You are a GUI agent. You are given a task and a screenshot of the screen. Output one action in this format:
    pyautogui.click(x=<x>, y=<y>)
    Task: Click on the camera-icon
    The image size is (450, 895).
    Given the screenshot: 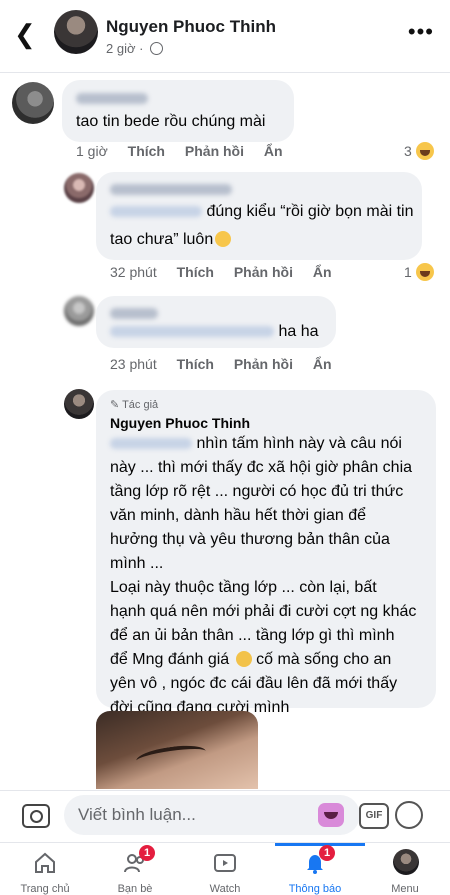 What is the action you would take?
    pyautogui.click(x=36, y=816)
    